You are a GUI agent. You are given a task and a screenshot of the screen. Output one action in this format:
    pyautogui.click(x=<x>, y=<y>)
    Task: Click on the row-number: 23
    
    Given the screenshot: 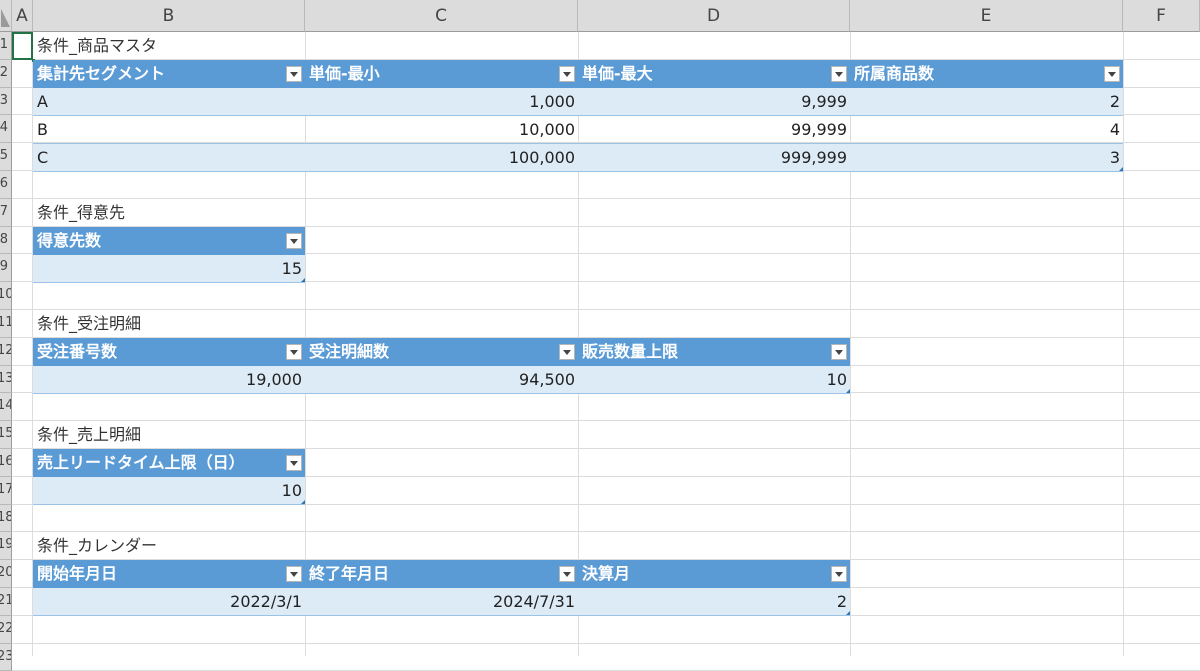 What is the action you would take?
    pyautogui.click(x=5, y=656)
    